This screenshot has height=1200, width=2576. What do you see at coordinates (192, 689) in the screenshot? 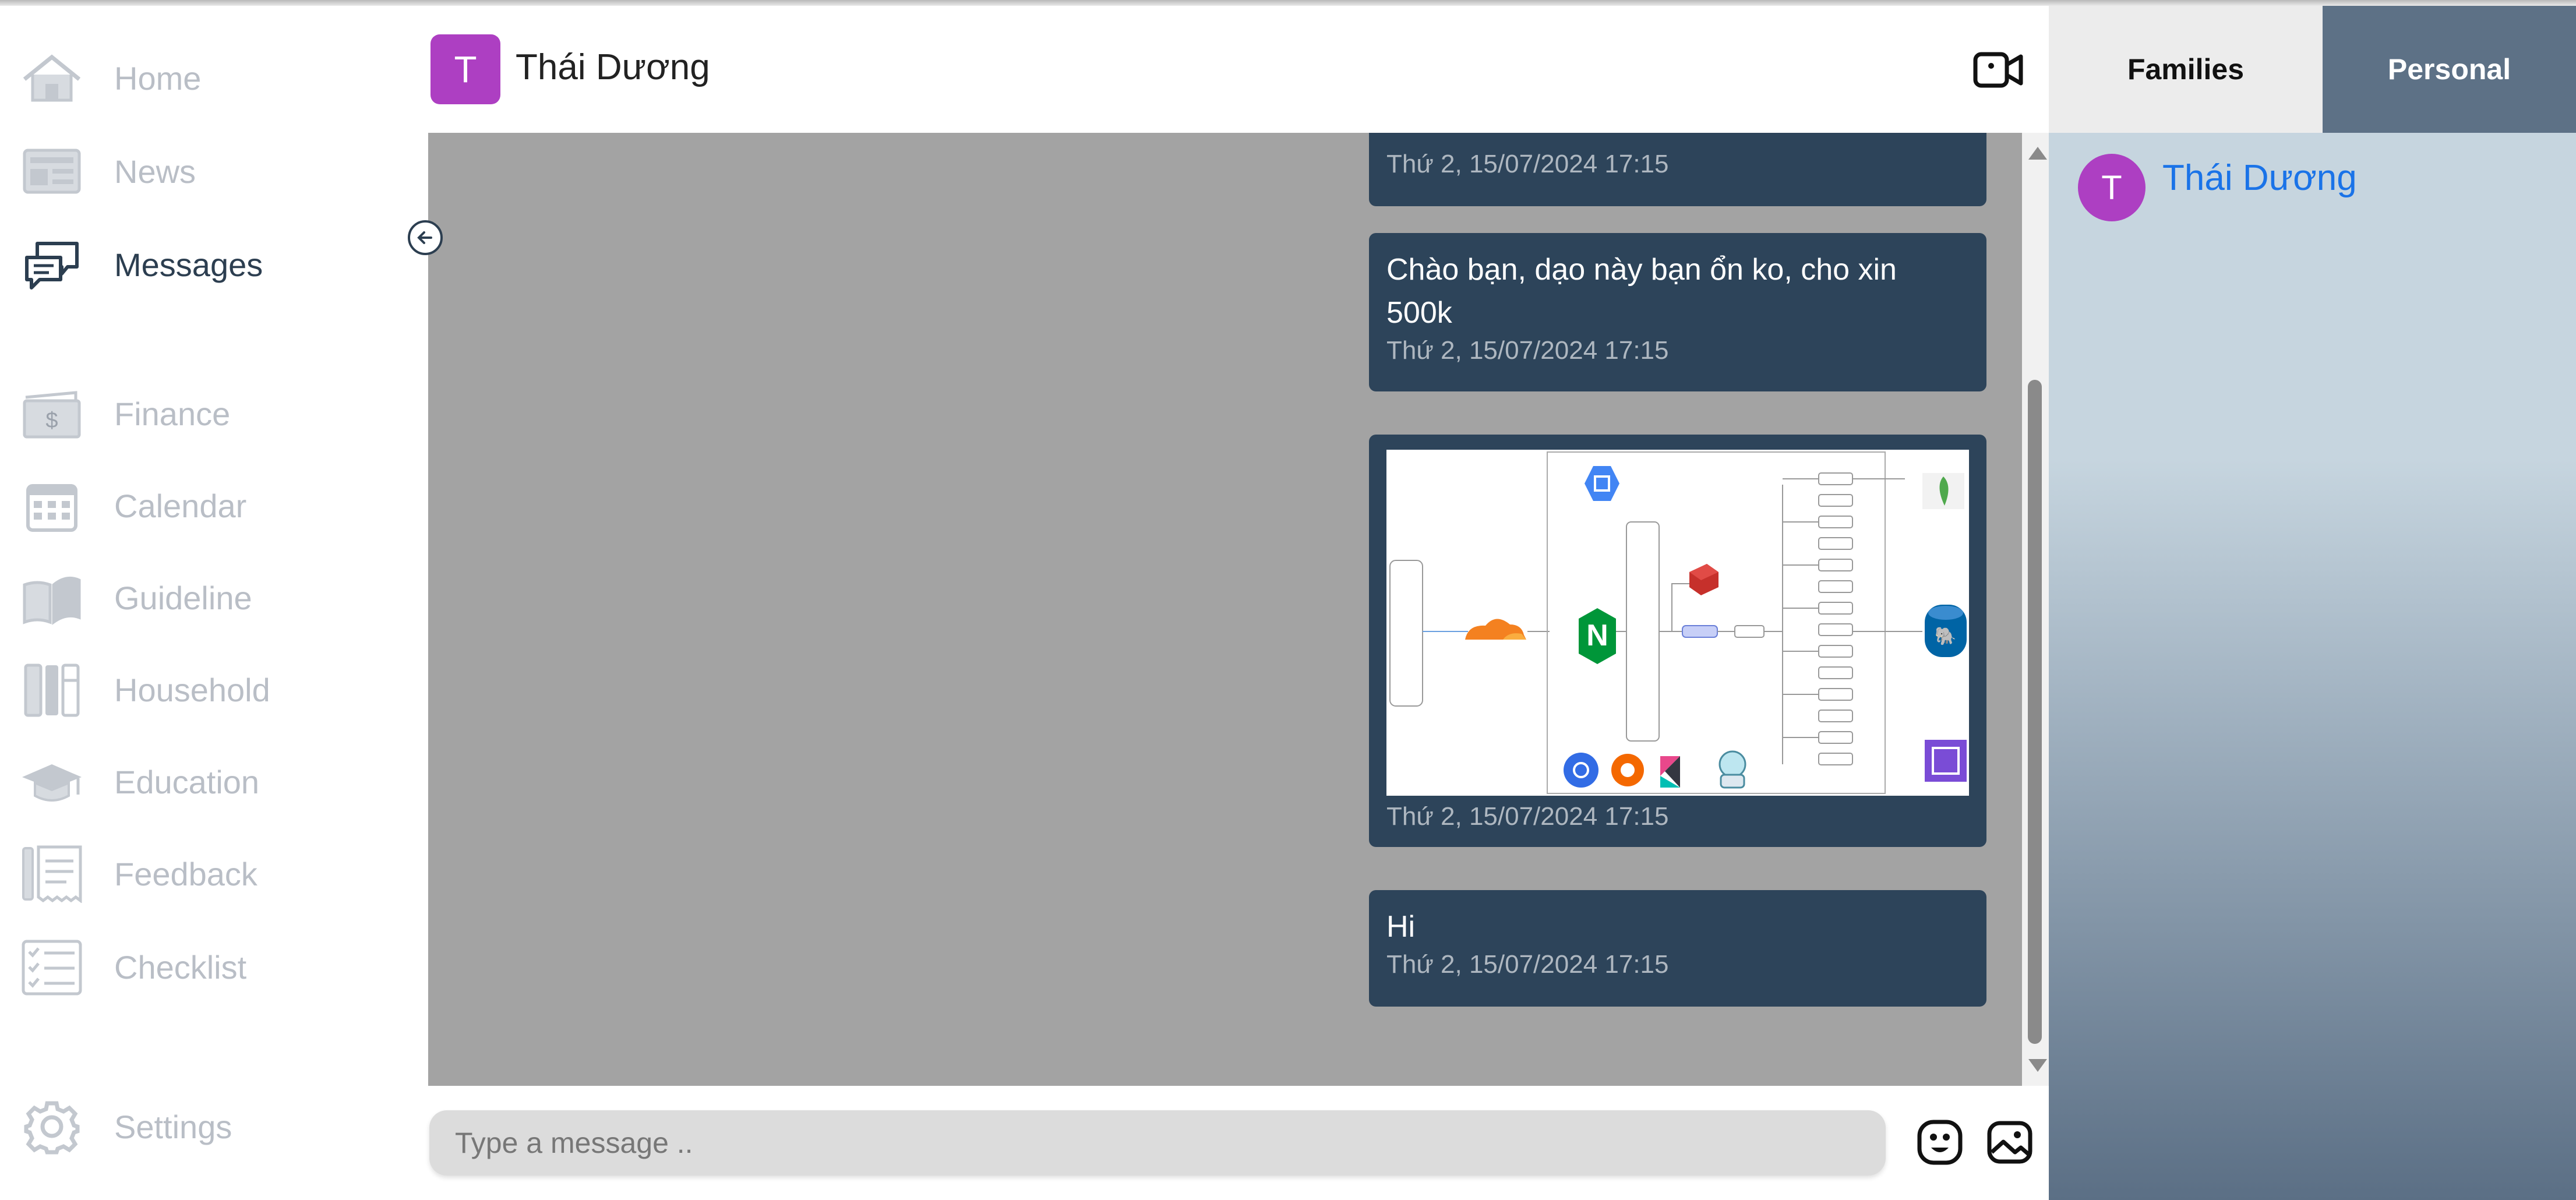
I see `sidebar-item-label: Household` at bounding box center [192, 689].